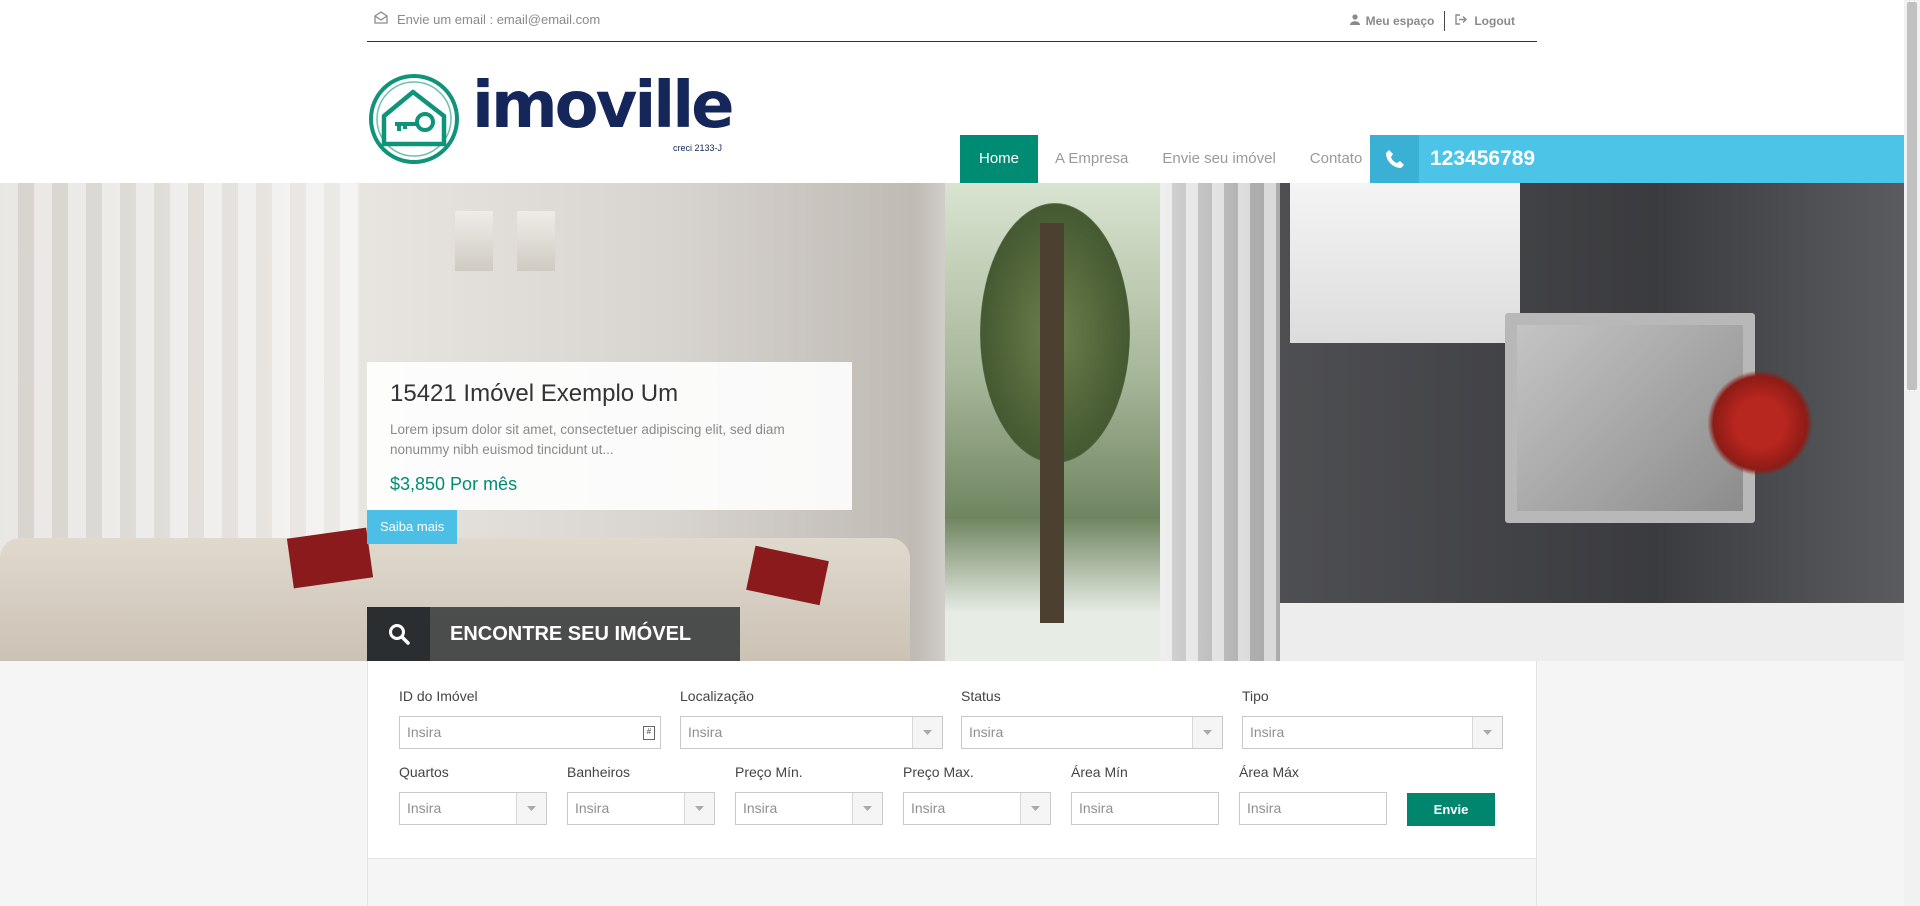 The height and width of the screenshot is (906, 1920). What do you see at coordinates (981, 696) in the screenshot?
I see `field-label-status: Status` at bounding box center [981, 696].